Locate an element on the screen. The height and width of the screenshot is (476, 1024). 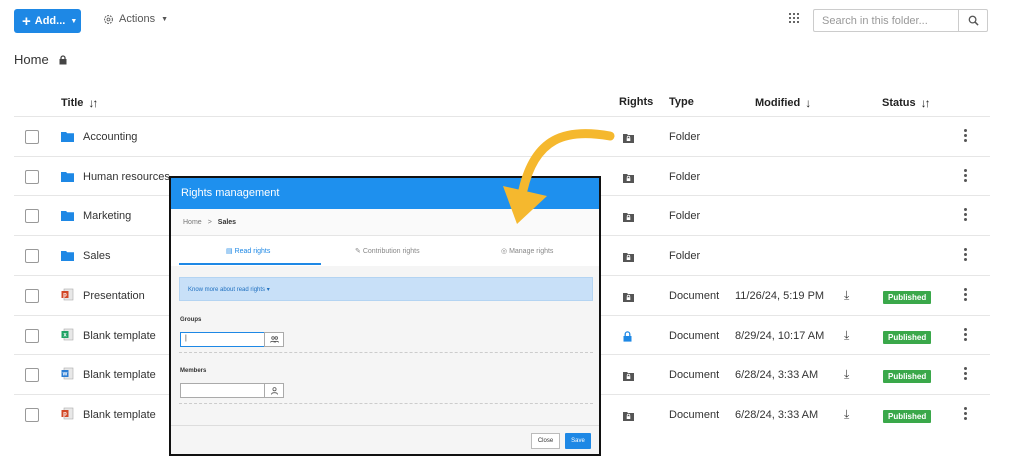
tab-contribution-rights: ✎ Contribution rights is located at coordinates (387, 251).